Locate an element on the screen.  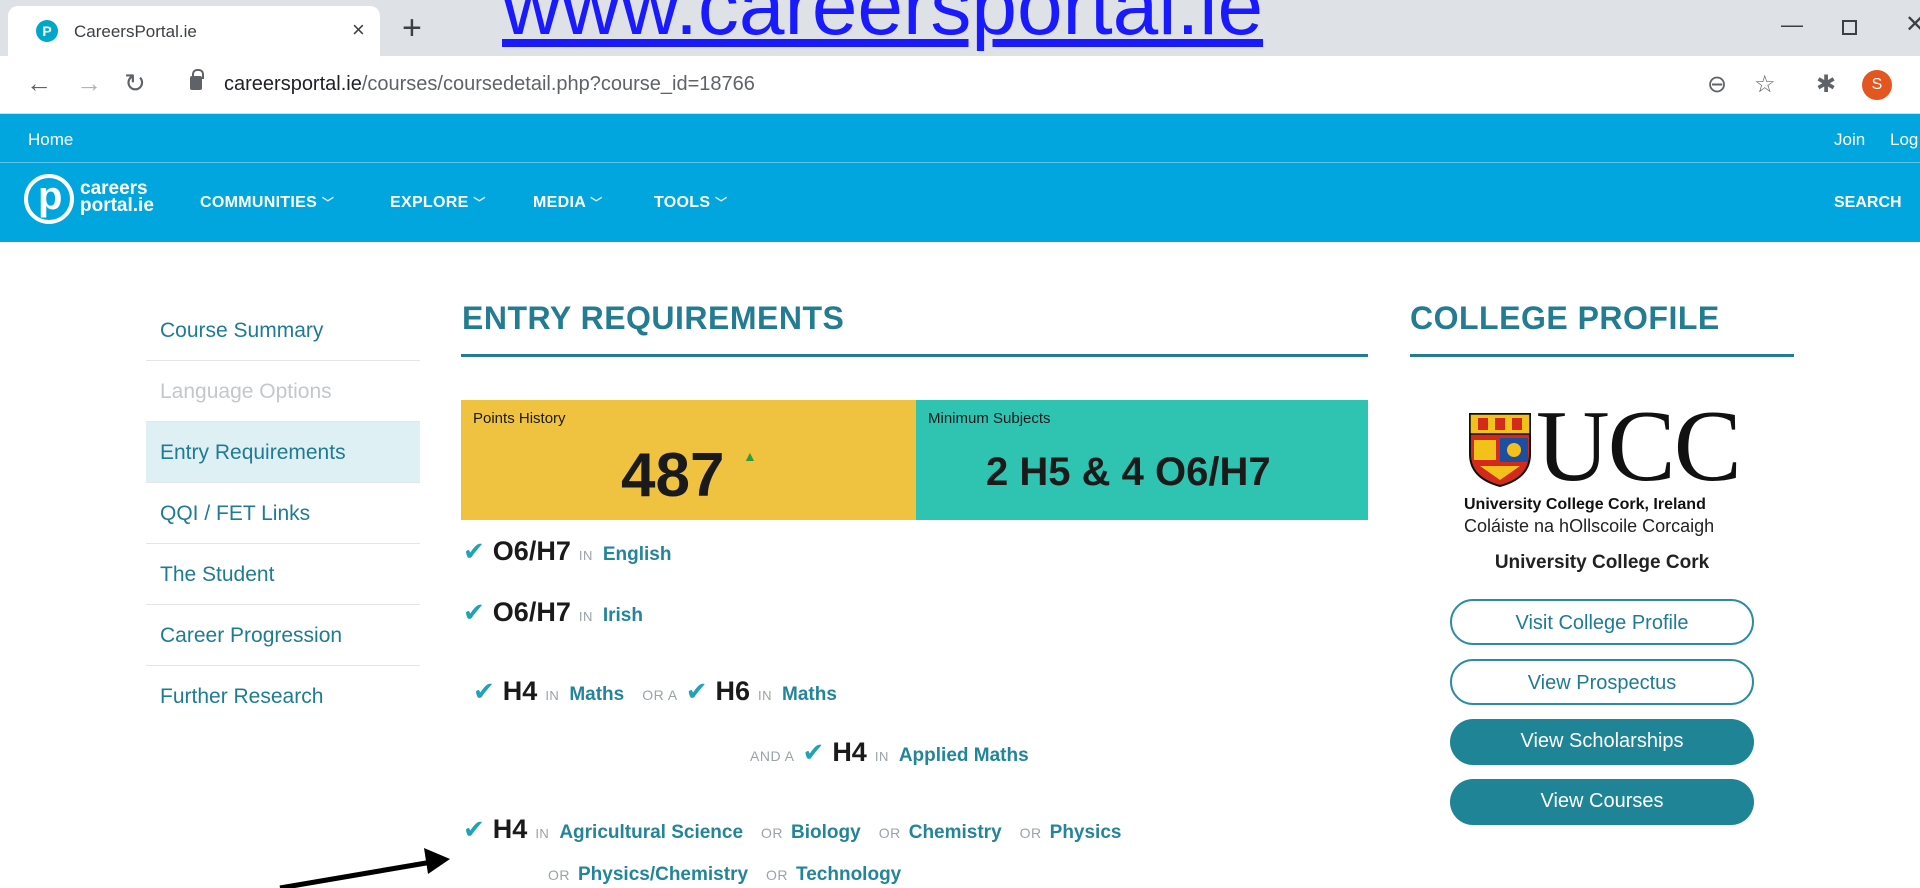
window-restore-icon is located at coordinates (1849, 27).